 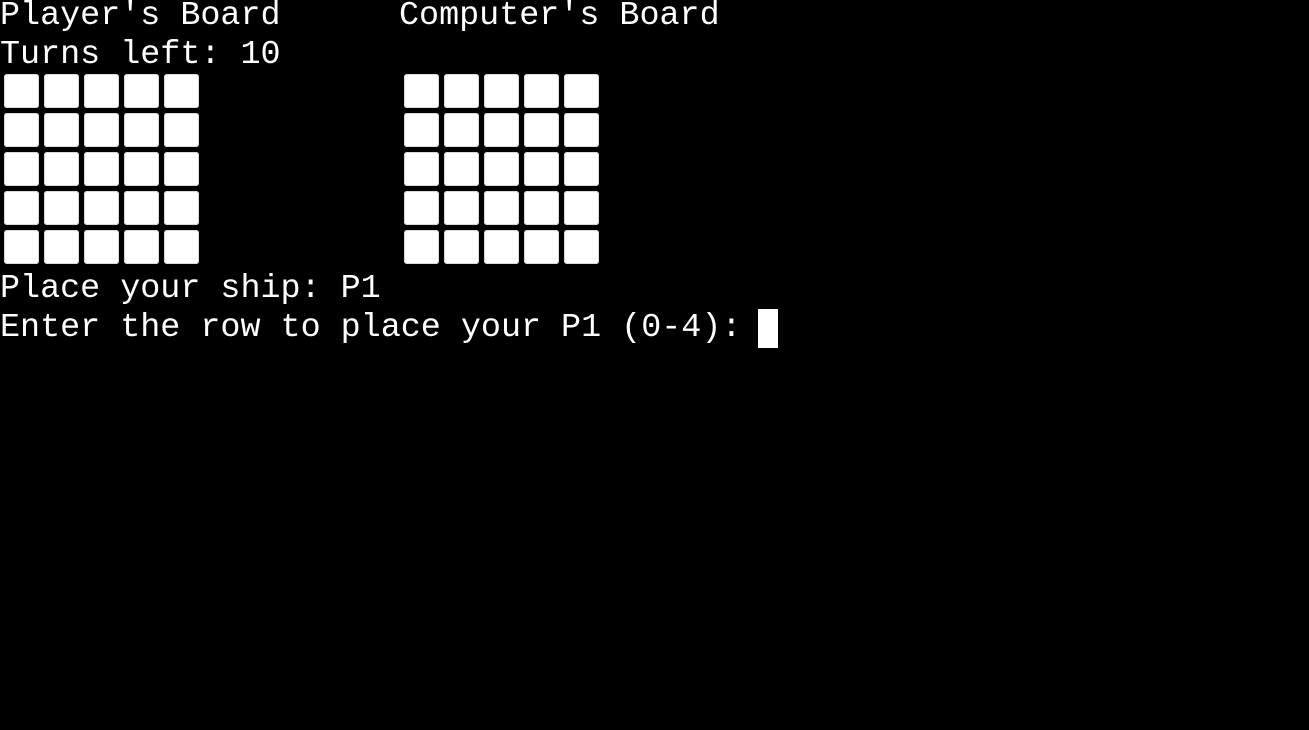 I want to click on row-input, so click(x=1018, y=328).